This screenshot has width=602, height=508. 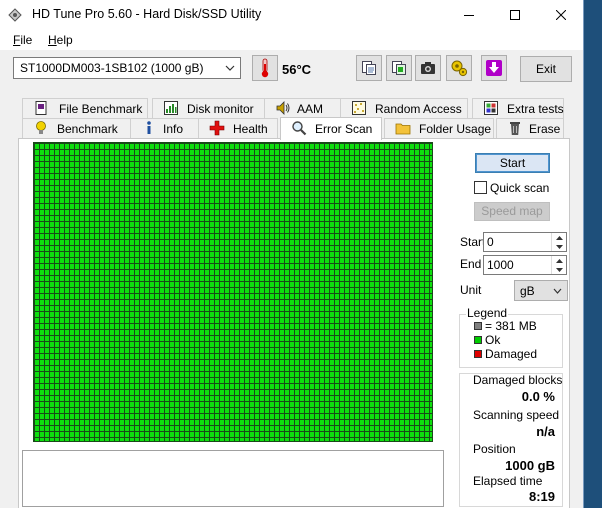 I want to click on thermometer-icon, so click(x=265, y=68).